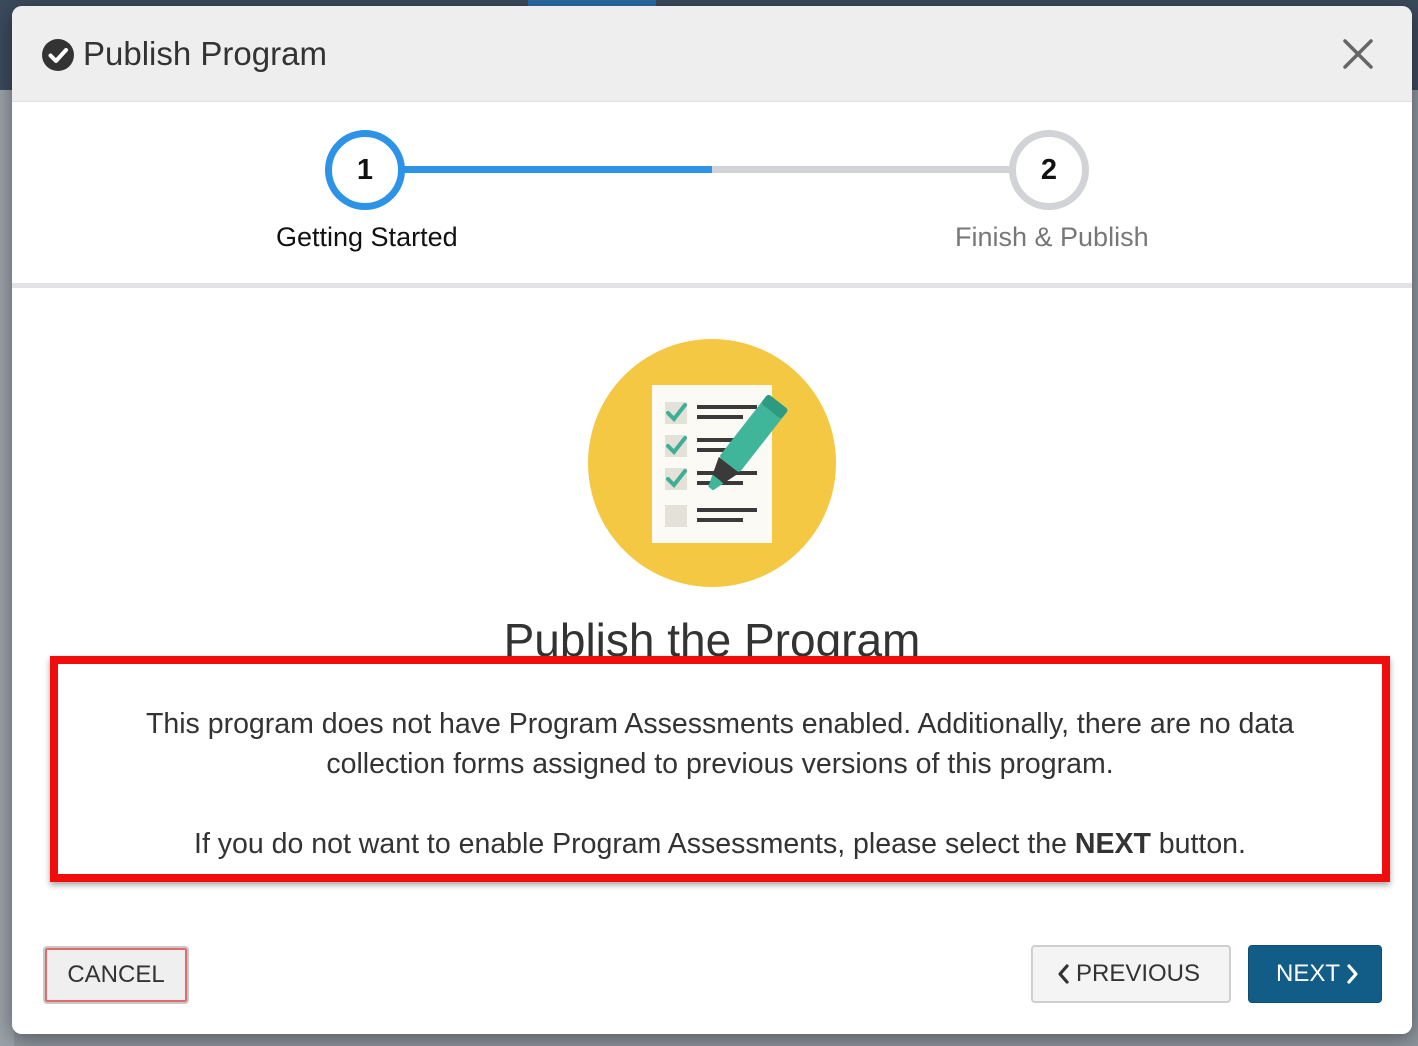 The image size is (1418, 1046). I want to click on previous-button: PREVIOUS, so click(1131, 974).